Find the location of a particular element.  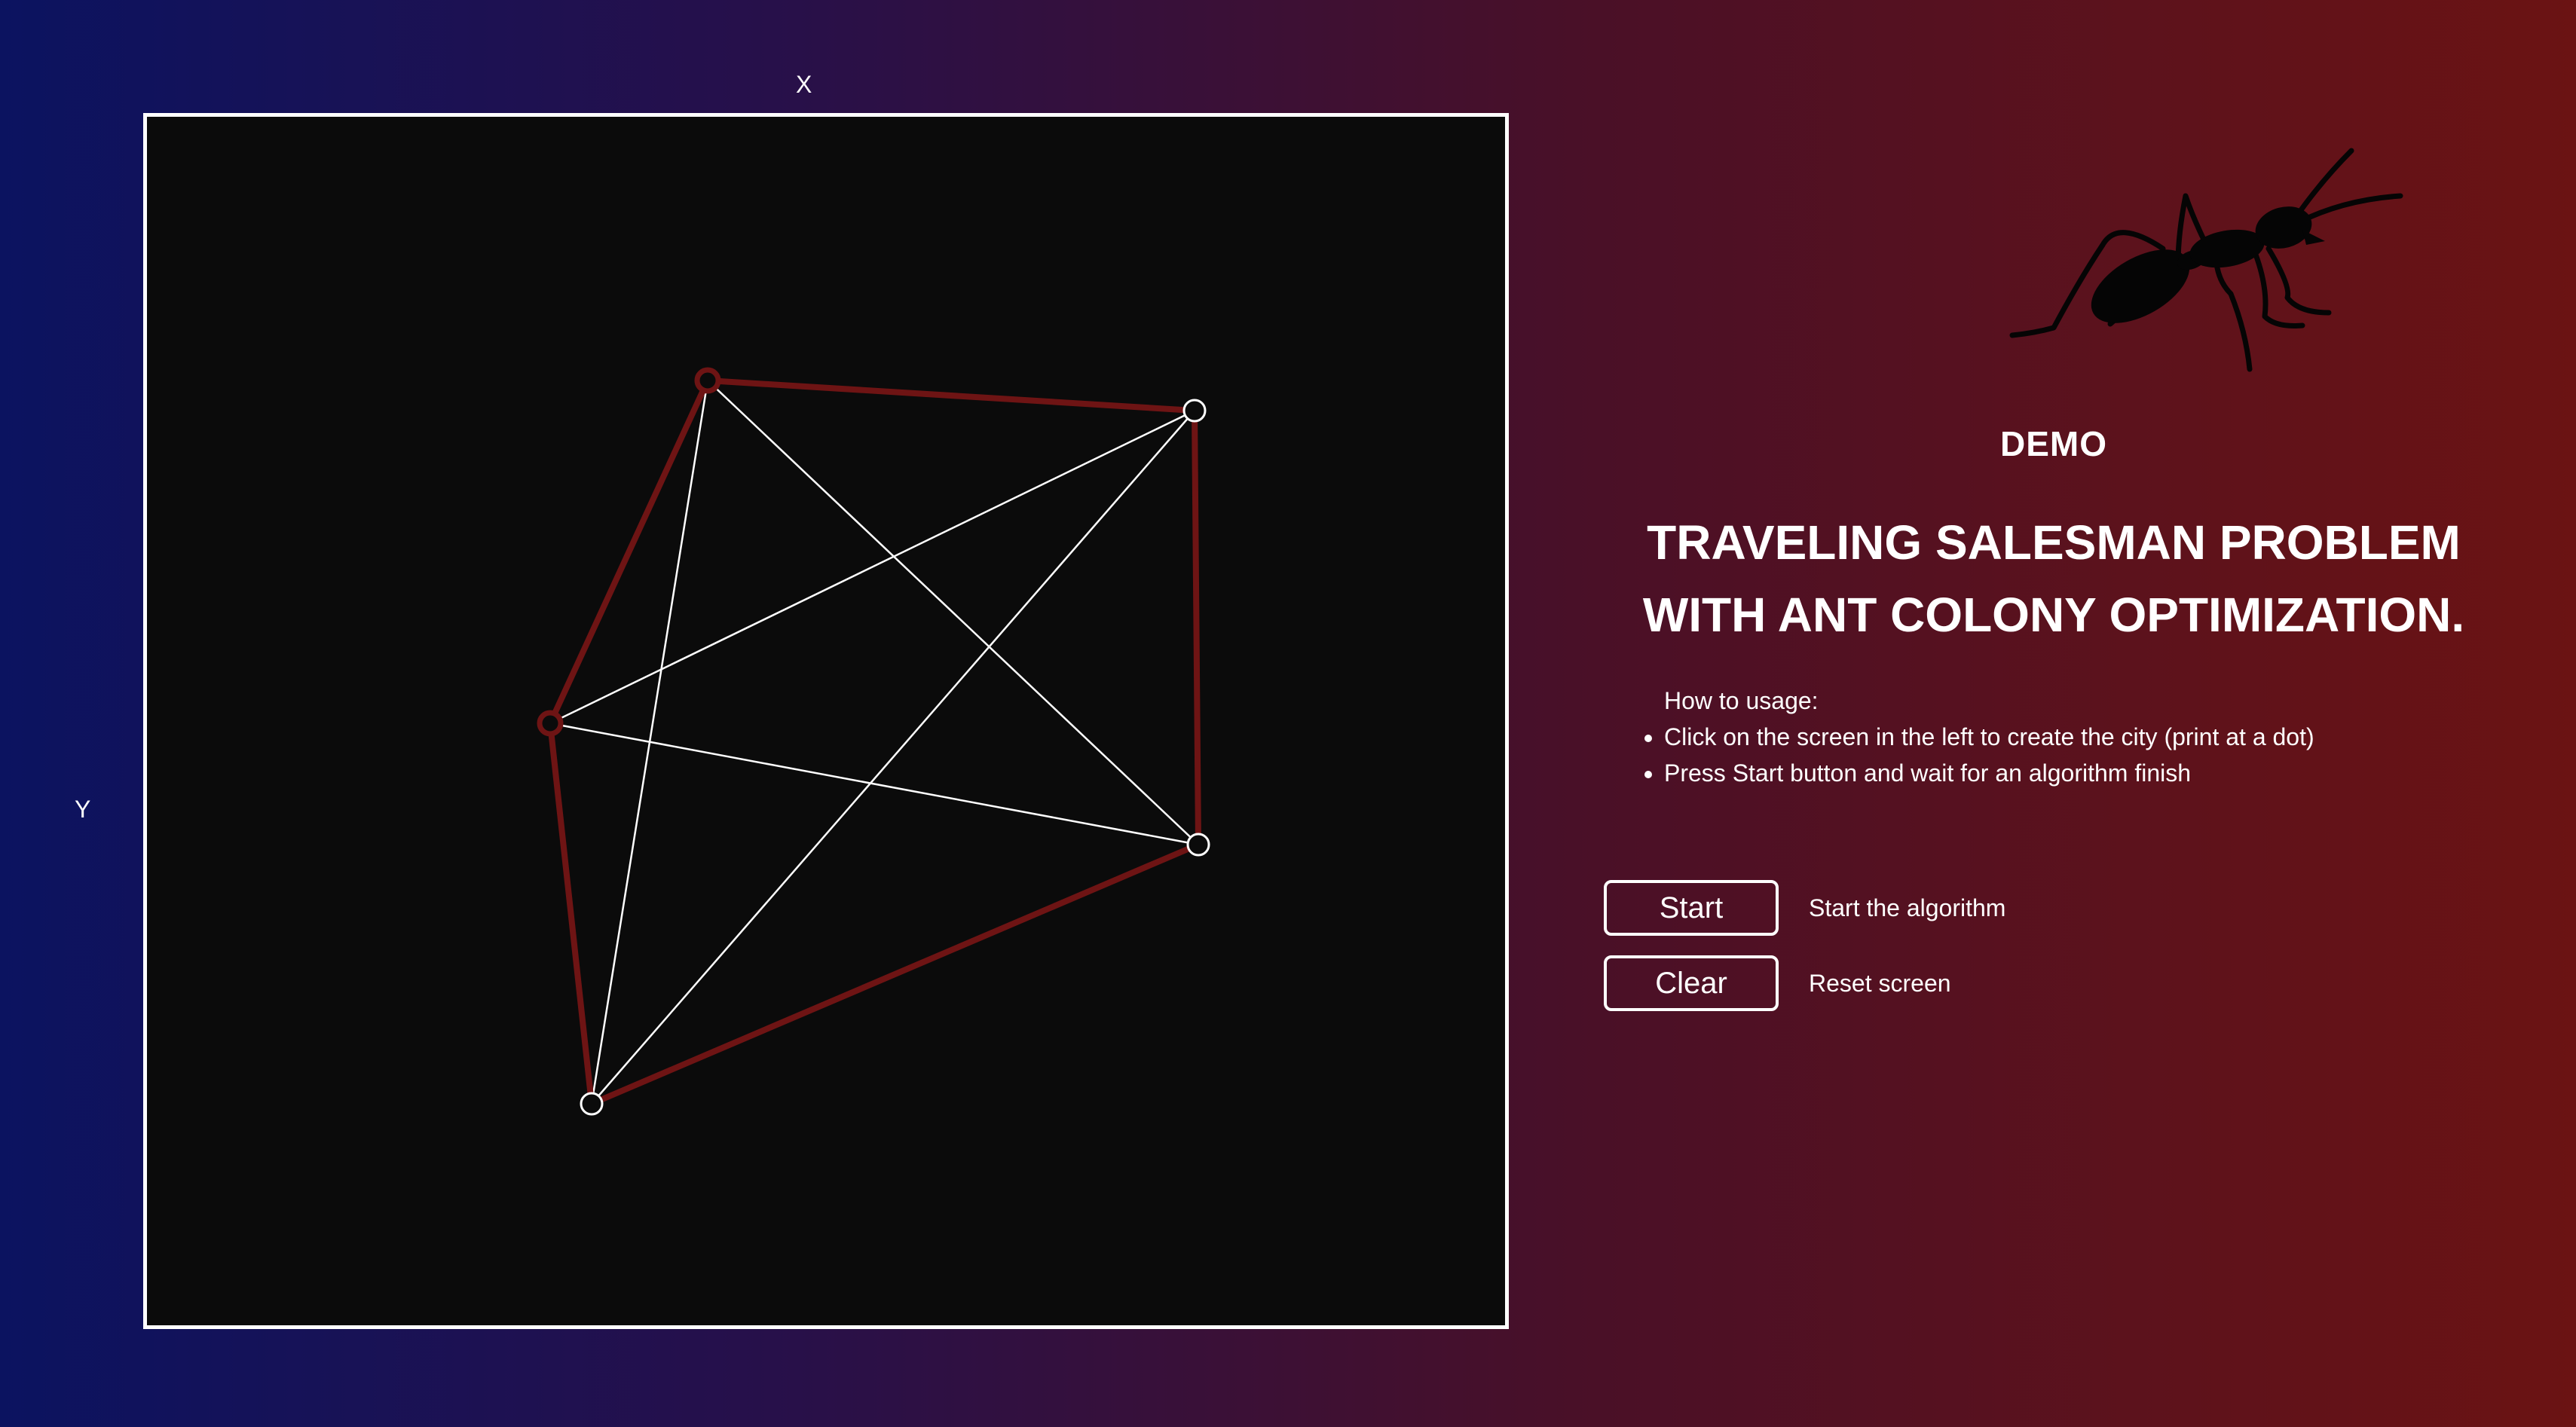

clear-description: Reset screen is located at coordinates (1880, 983).